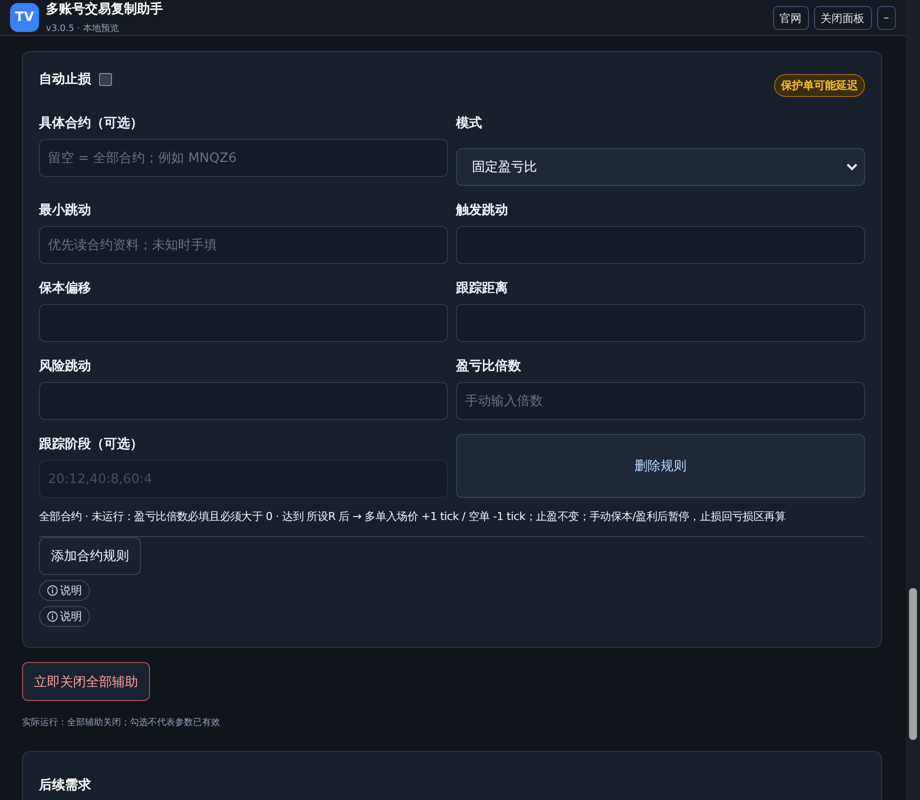  Describe the element at coordinates (65, 785) in the screenshot. I see `section-title: 后续需求` at that location.